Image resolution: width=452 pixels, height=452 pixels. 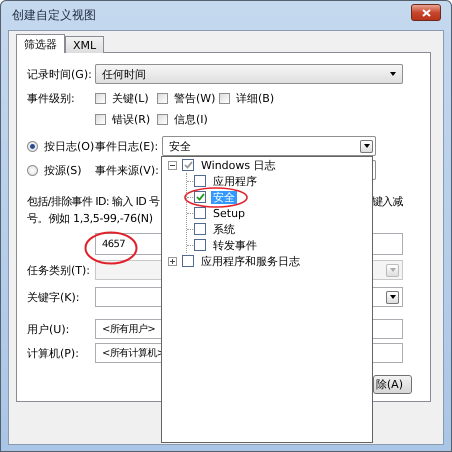 What do you see at coordinates (172, 261) in the screenshot?
I see `expand-icon` at bounding box center [172, 261].